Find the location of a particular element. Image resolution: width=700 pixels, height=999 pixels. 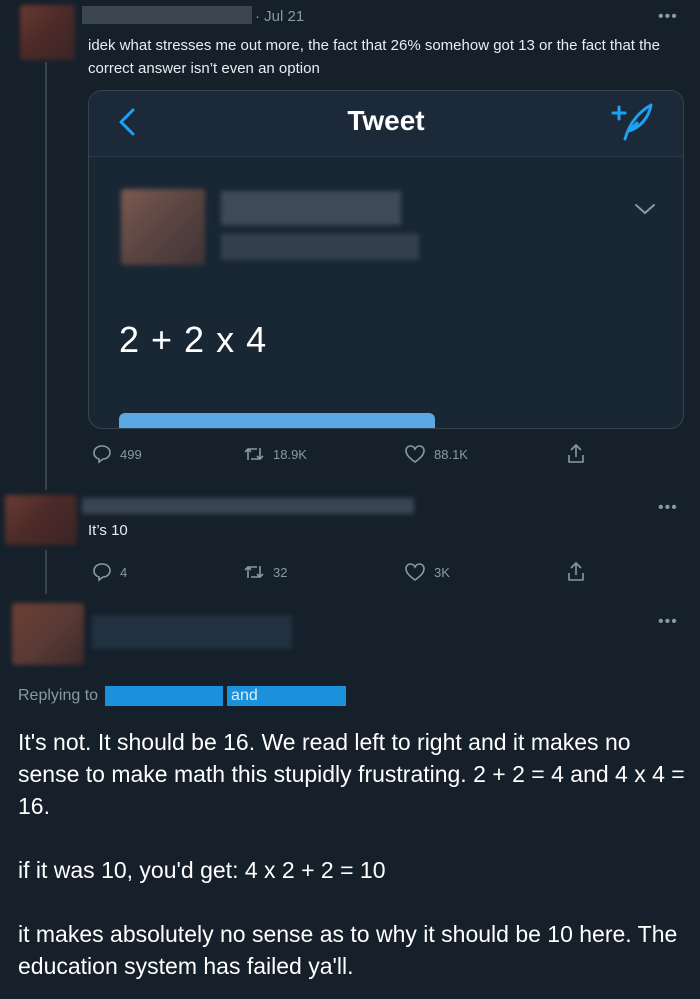

replying-and: and is located at coordinates (244, 696).